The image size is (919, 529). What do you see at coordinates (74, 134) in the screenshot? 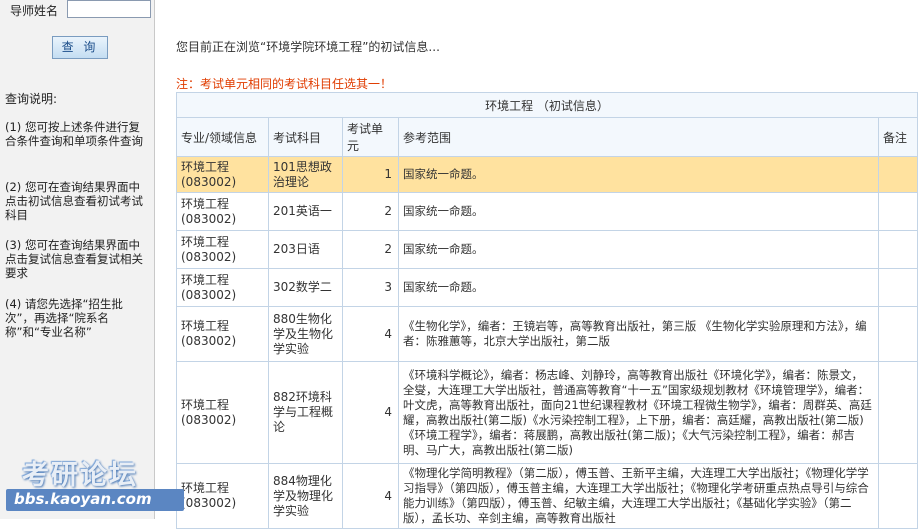
I see `help-item-1: (1) 您可按上述条件进行复合条件查询和单项条件查询` at bounding box center [74, 134].